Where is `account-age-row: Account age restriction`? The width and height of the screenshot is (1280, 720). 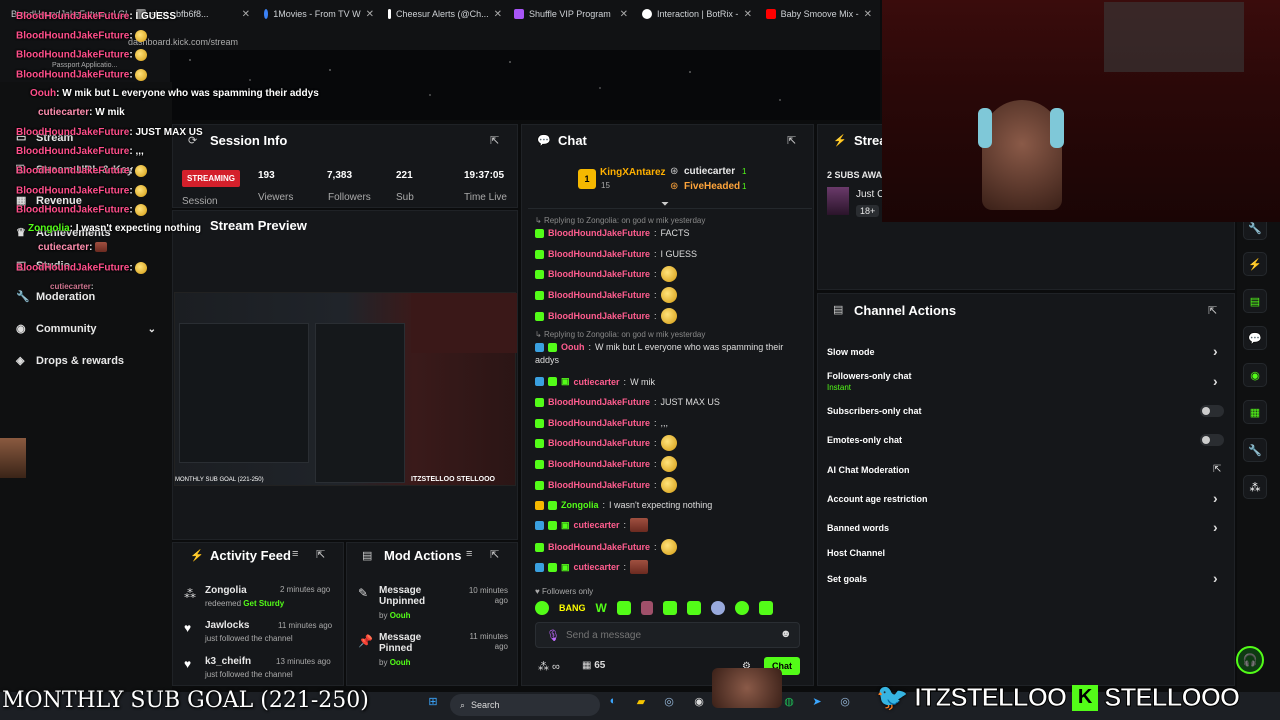 account-age-row: Account age restriction is located at coordinates (877, 499).